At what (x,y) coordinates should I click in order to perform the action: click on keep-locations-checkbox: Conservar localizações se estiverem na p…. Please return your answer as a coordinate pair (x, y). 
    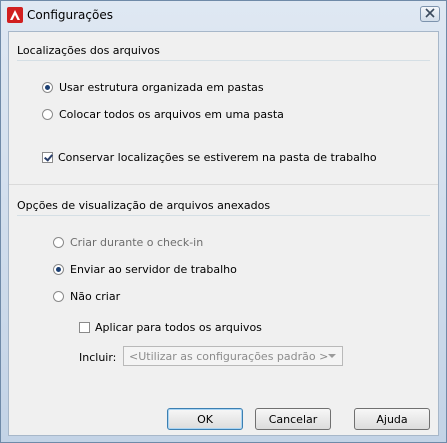
    Looking at the image, I should click on (209, 157).